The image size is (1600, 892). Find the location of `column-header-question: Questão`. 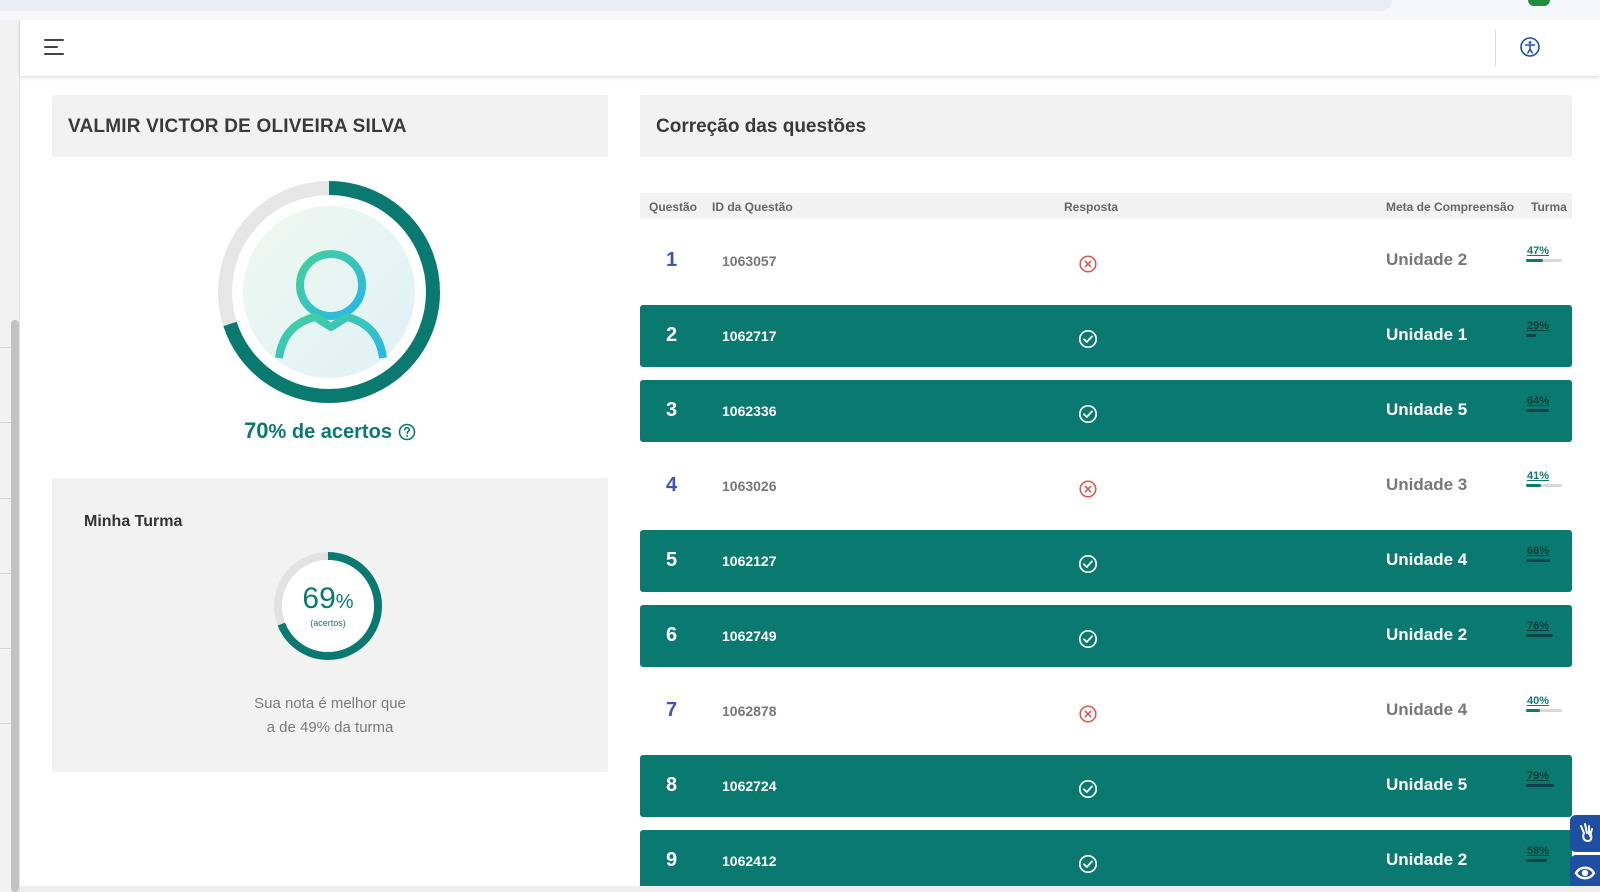

column-header-question: Questão is located at coordinates (673, 207).